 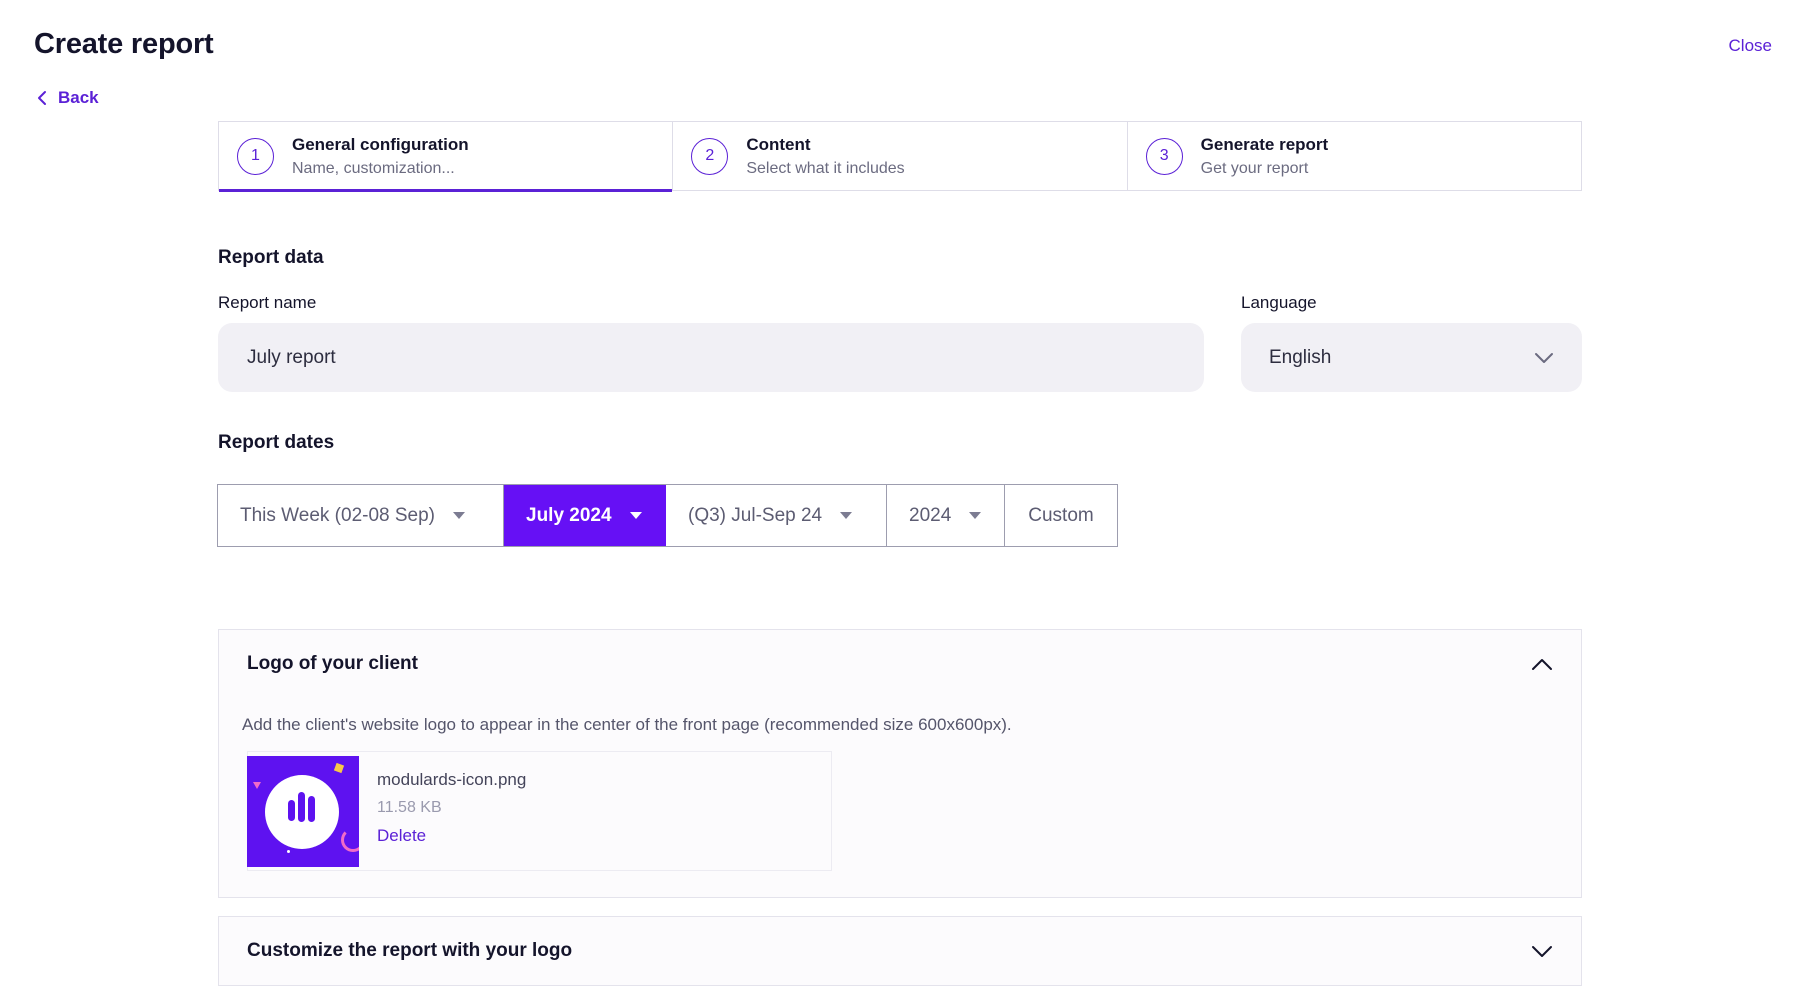 What do you see at coordinates (710, 156) in the screenshot?
I see `step-number: 2` at bounding box center [710, 156].